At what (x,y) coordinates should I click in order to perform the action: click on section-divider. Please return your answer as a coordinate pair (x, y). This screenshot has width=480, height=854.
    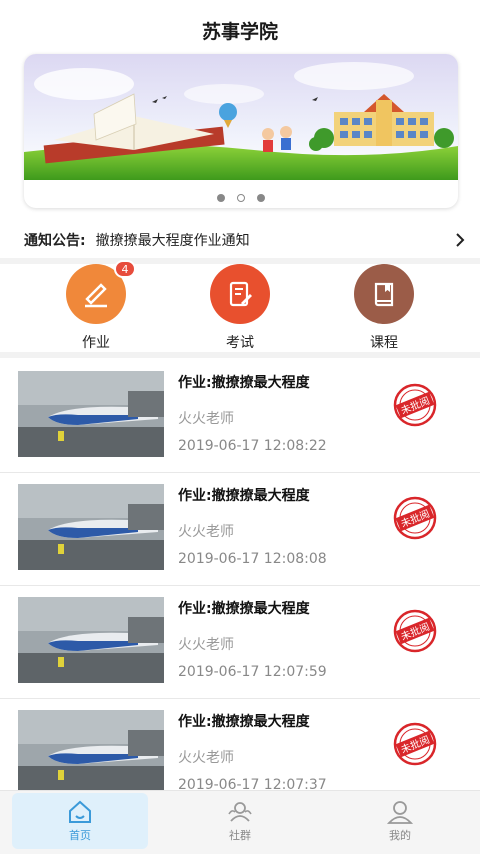
    Looking at the image, I should click on (240, 355).